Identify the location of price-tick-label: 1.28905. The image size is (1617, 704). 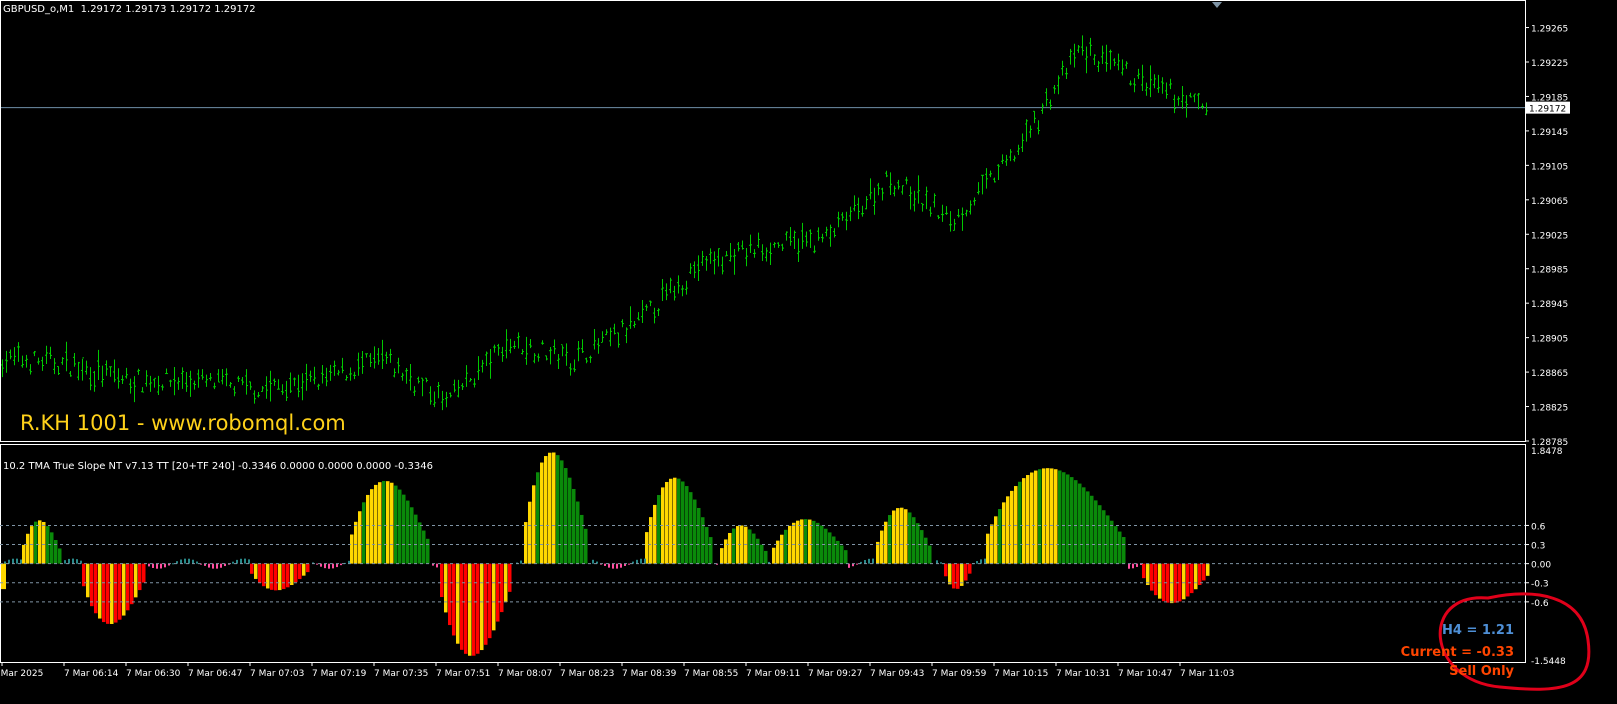
(1549, 340).